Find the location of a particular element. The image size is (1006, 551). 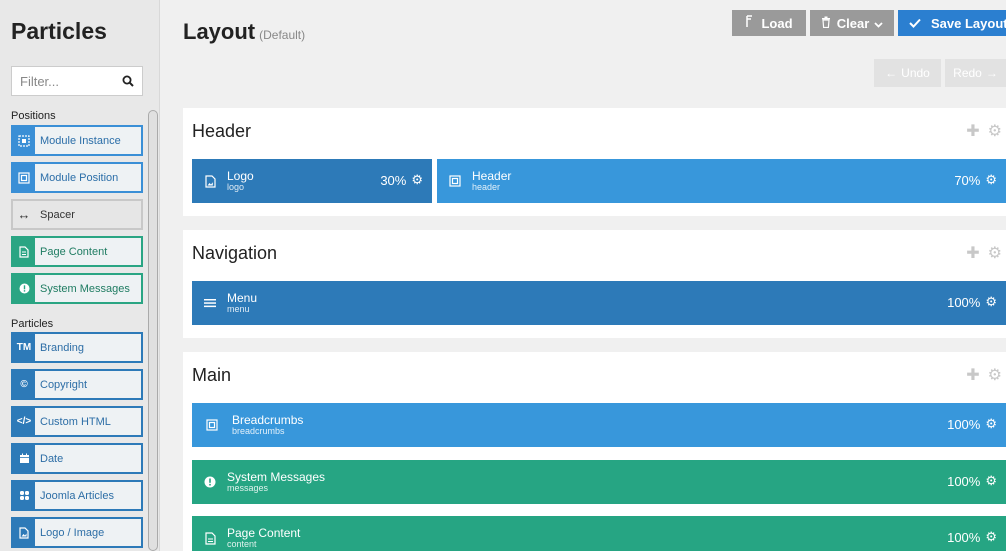

sidebar-item-custom-html: </> Custom HTML is located at coordinates (77, 421).